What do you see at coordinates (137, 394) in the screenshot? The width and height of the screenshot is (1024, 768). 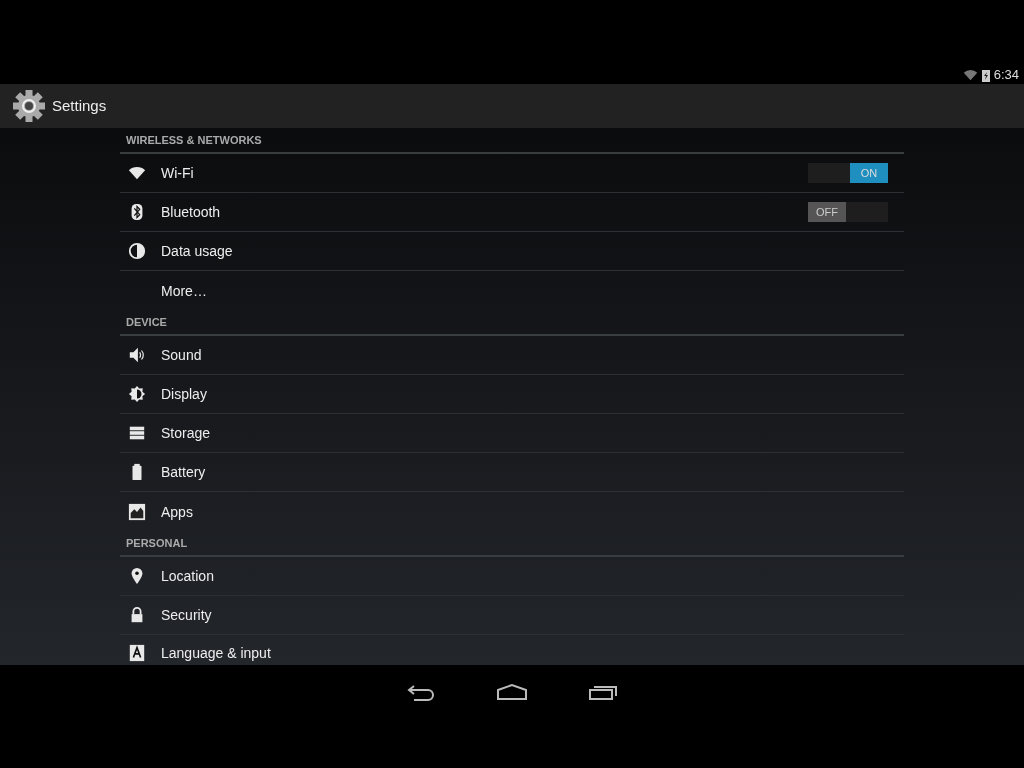 I see `brightness-icon` at bounding box center [137, 394].